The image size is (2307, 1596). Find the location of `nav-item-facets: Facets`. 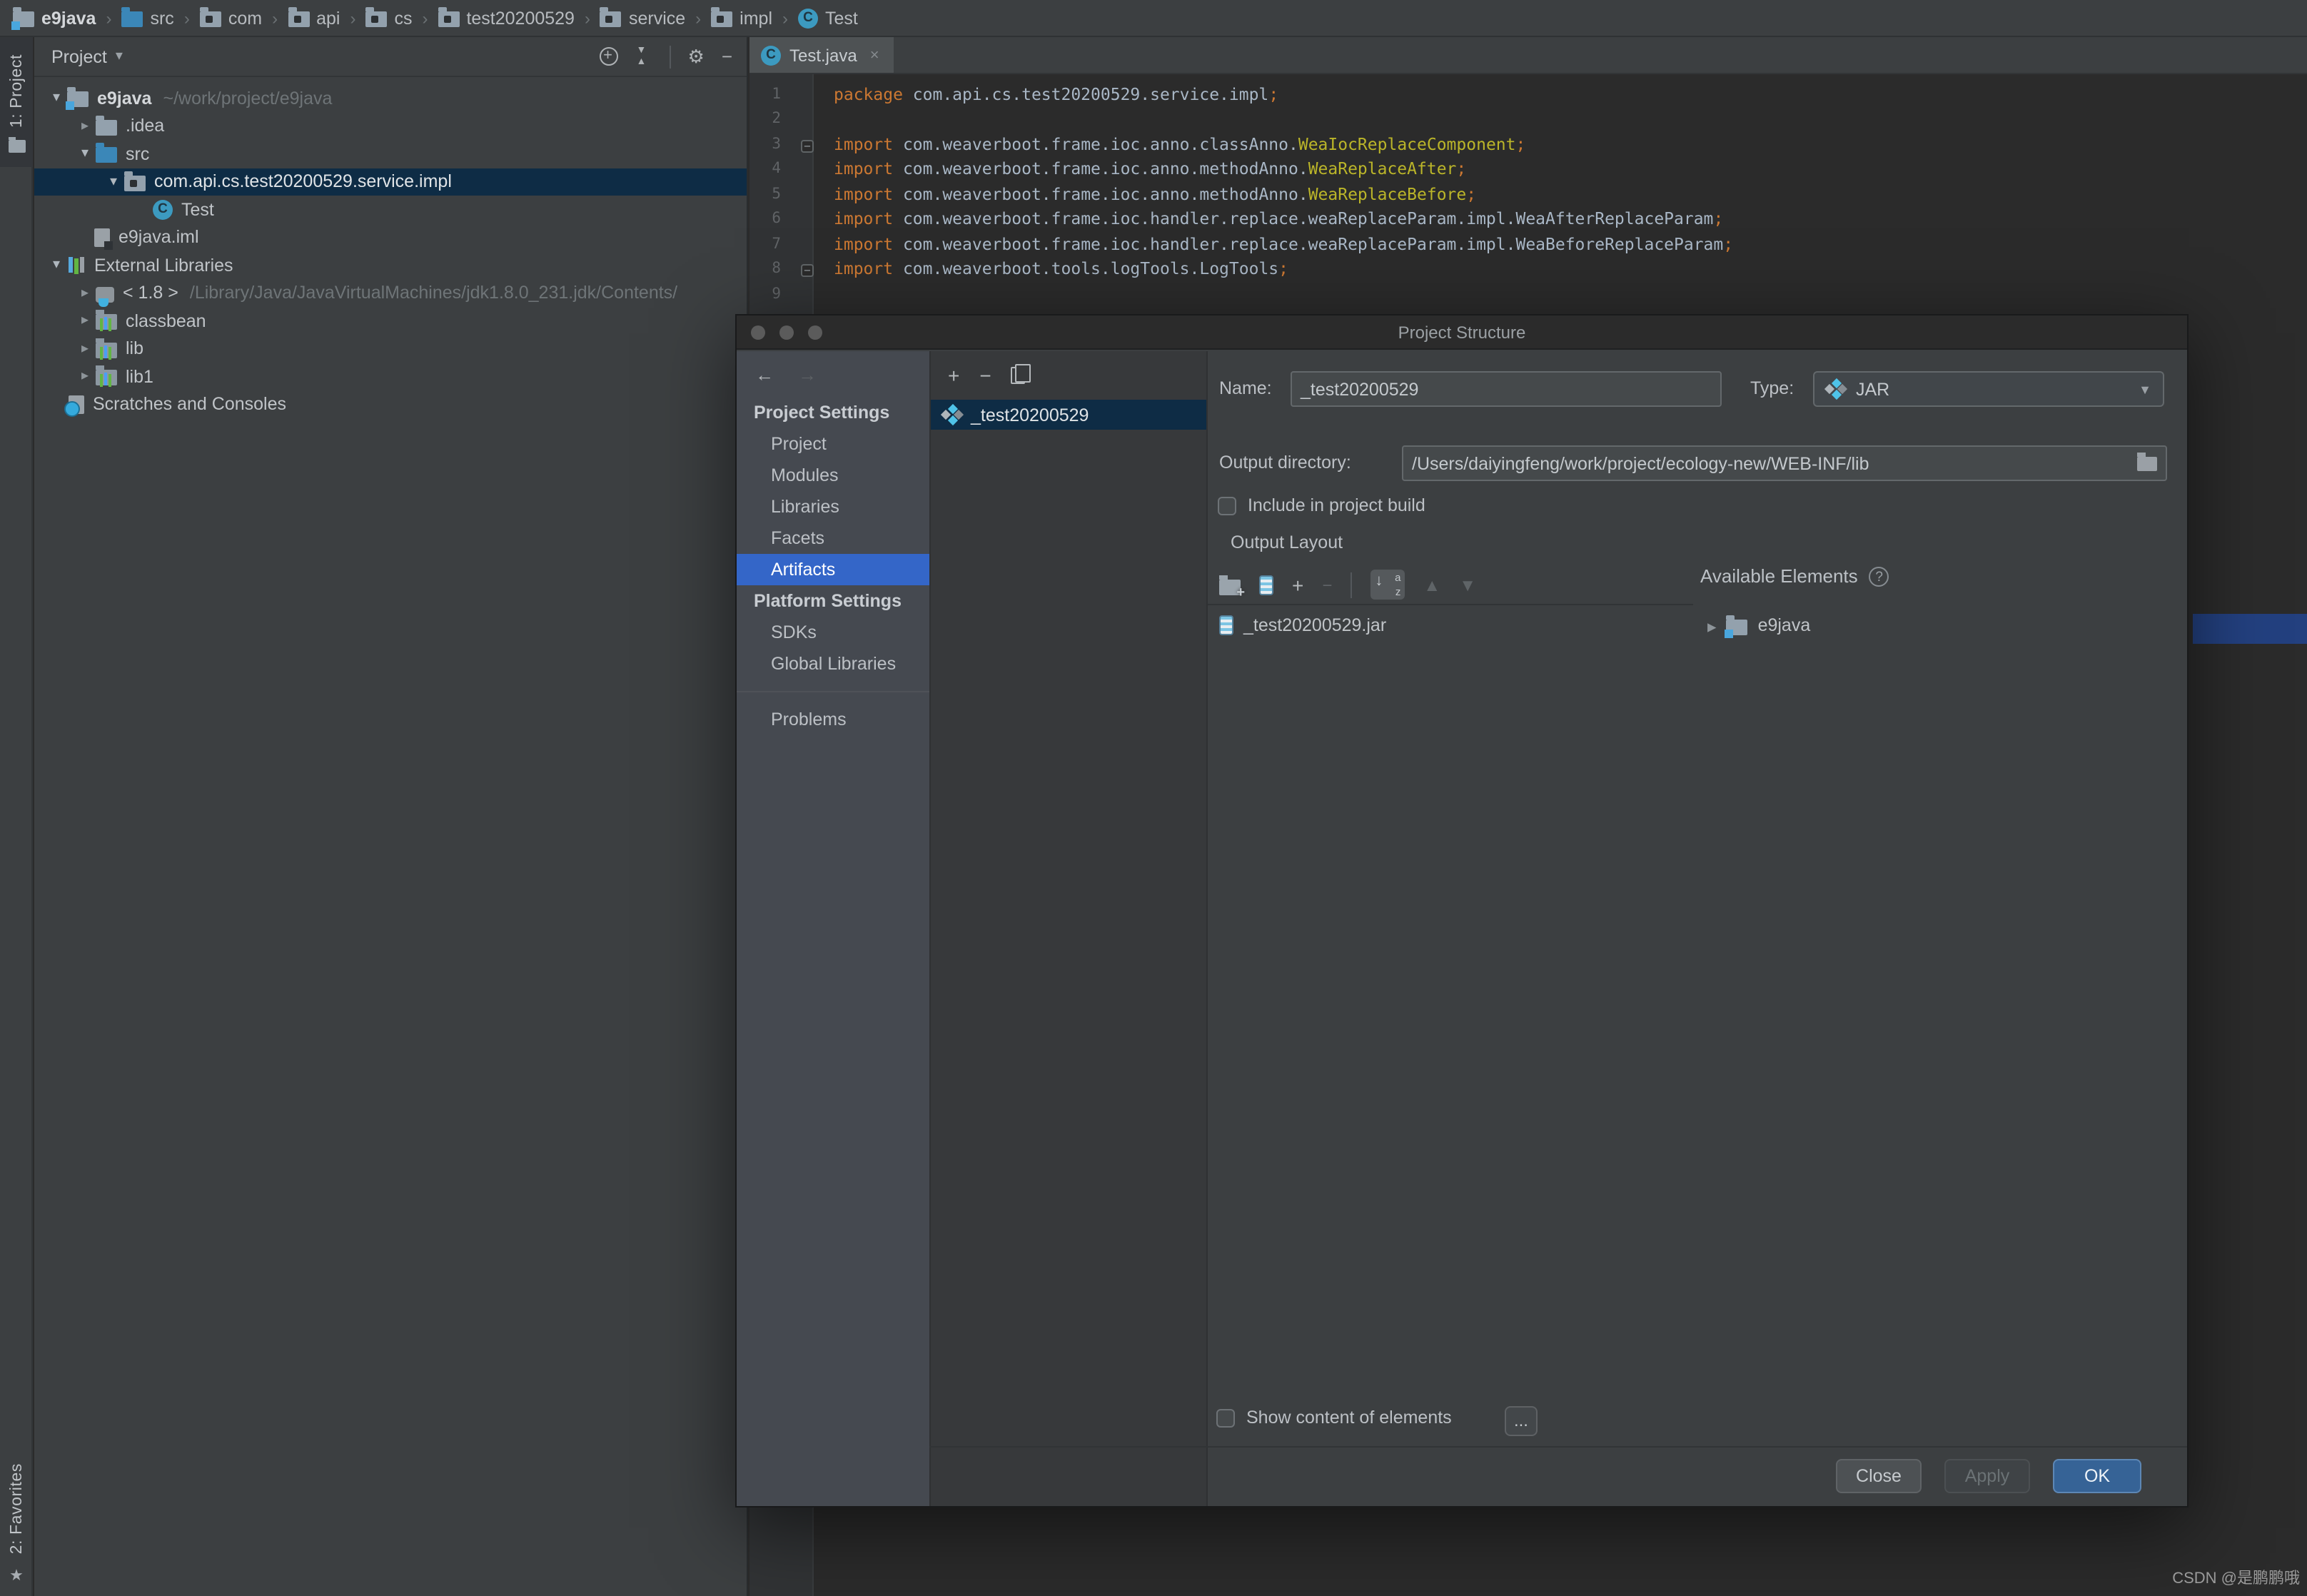

nav-item-facets: Facets is located at coordinates (833, 538).